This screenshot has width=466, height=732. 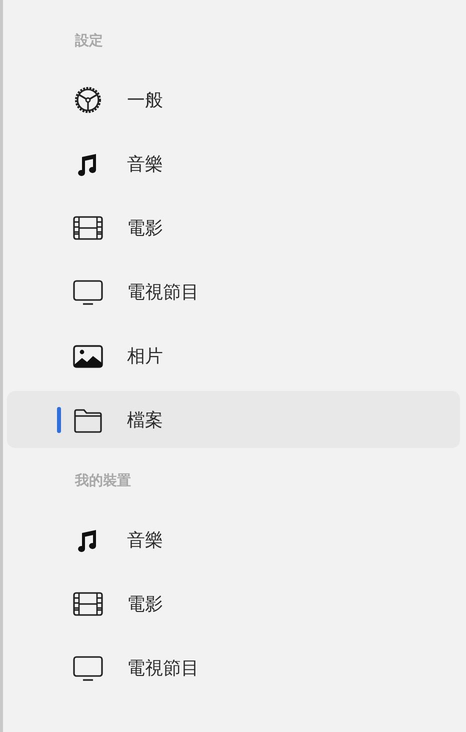 I want to click on section-header: 設定, so click(x=89, y=41).